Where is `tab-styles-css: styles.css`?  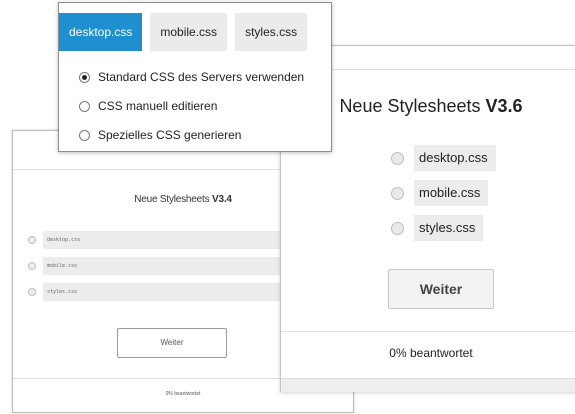 tab-styles-css: styles.css is located at coordinates (271, 32).